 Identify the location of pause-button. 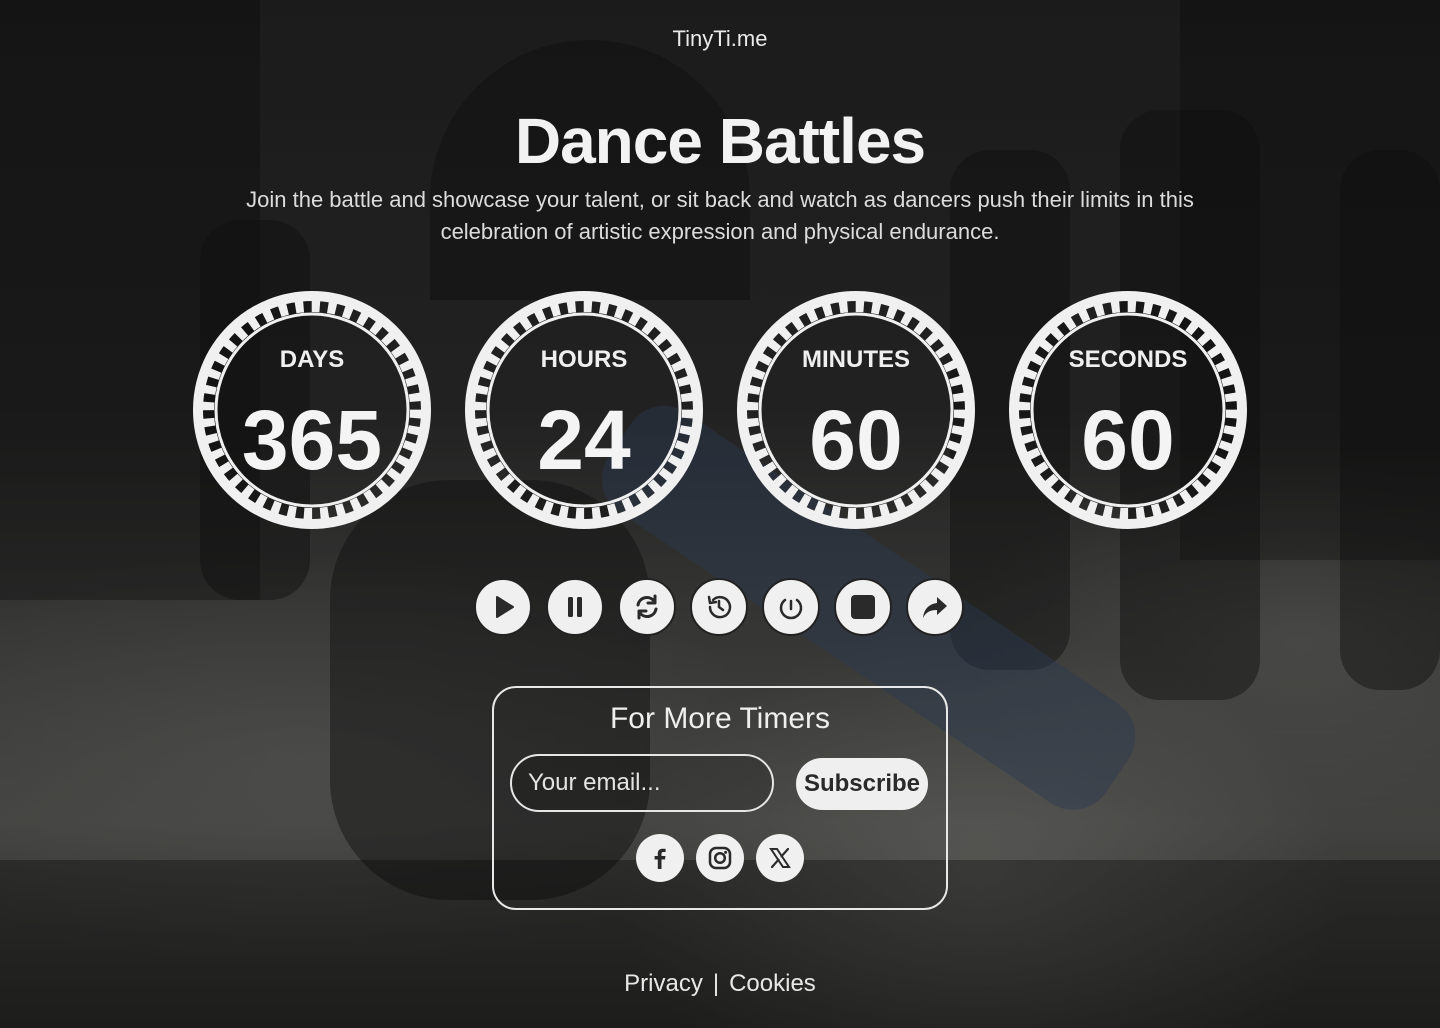
(575, 607).